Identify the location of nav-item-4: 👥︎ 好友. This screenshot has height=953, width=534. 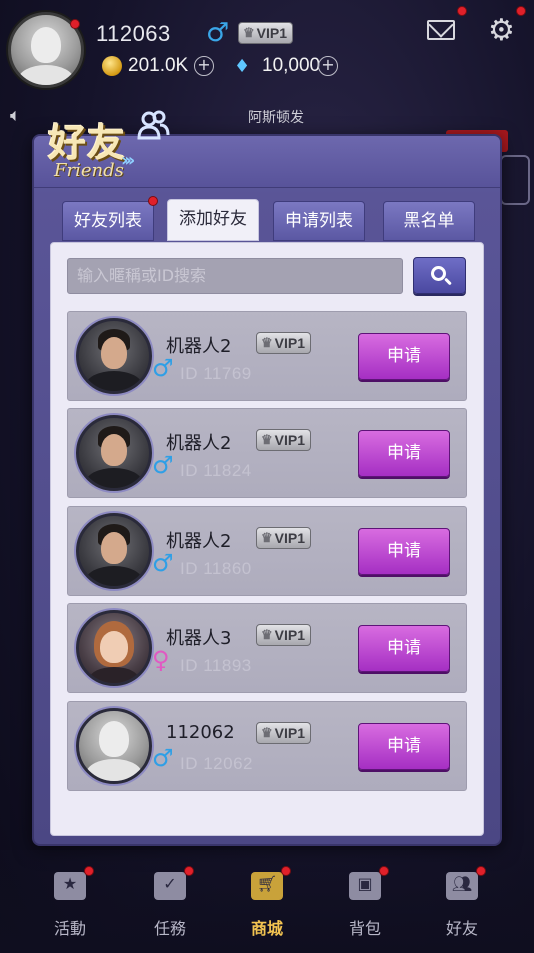
(462, 902).